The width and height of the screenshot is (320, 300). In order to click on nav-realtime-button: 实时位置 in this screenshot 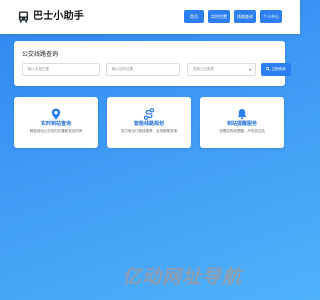, I will do `click(219, 16)`.